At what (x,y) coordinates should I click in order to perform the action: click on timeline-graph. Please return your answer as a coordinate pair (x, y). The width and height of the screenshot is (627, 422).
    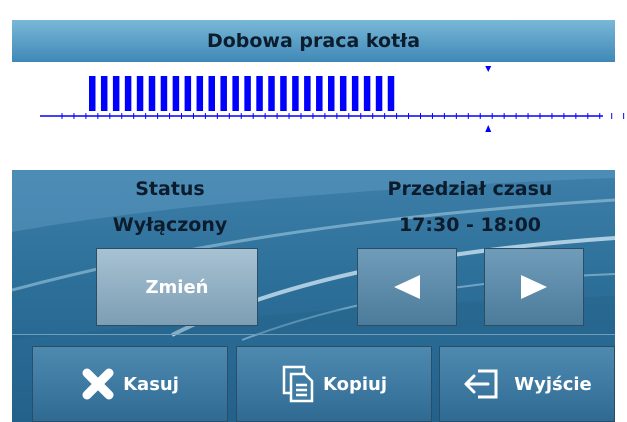
    Looking at the image, I should click on (332, 99).